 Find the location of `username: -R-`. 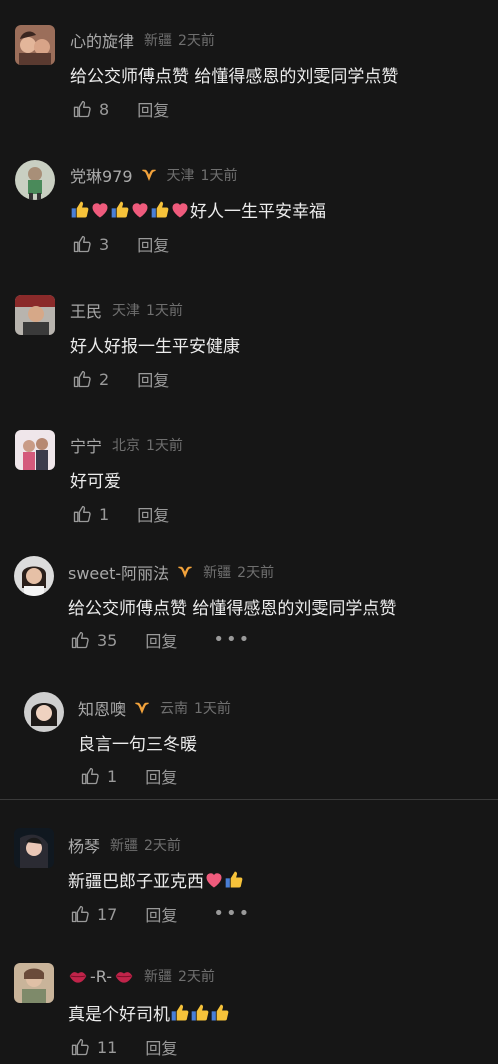

username: -R- is located at coordinates (101, 976).